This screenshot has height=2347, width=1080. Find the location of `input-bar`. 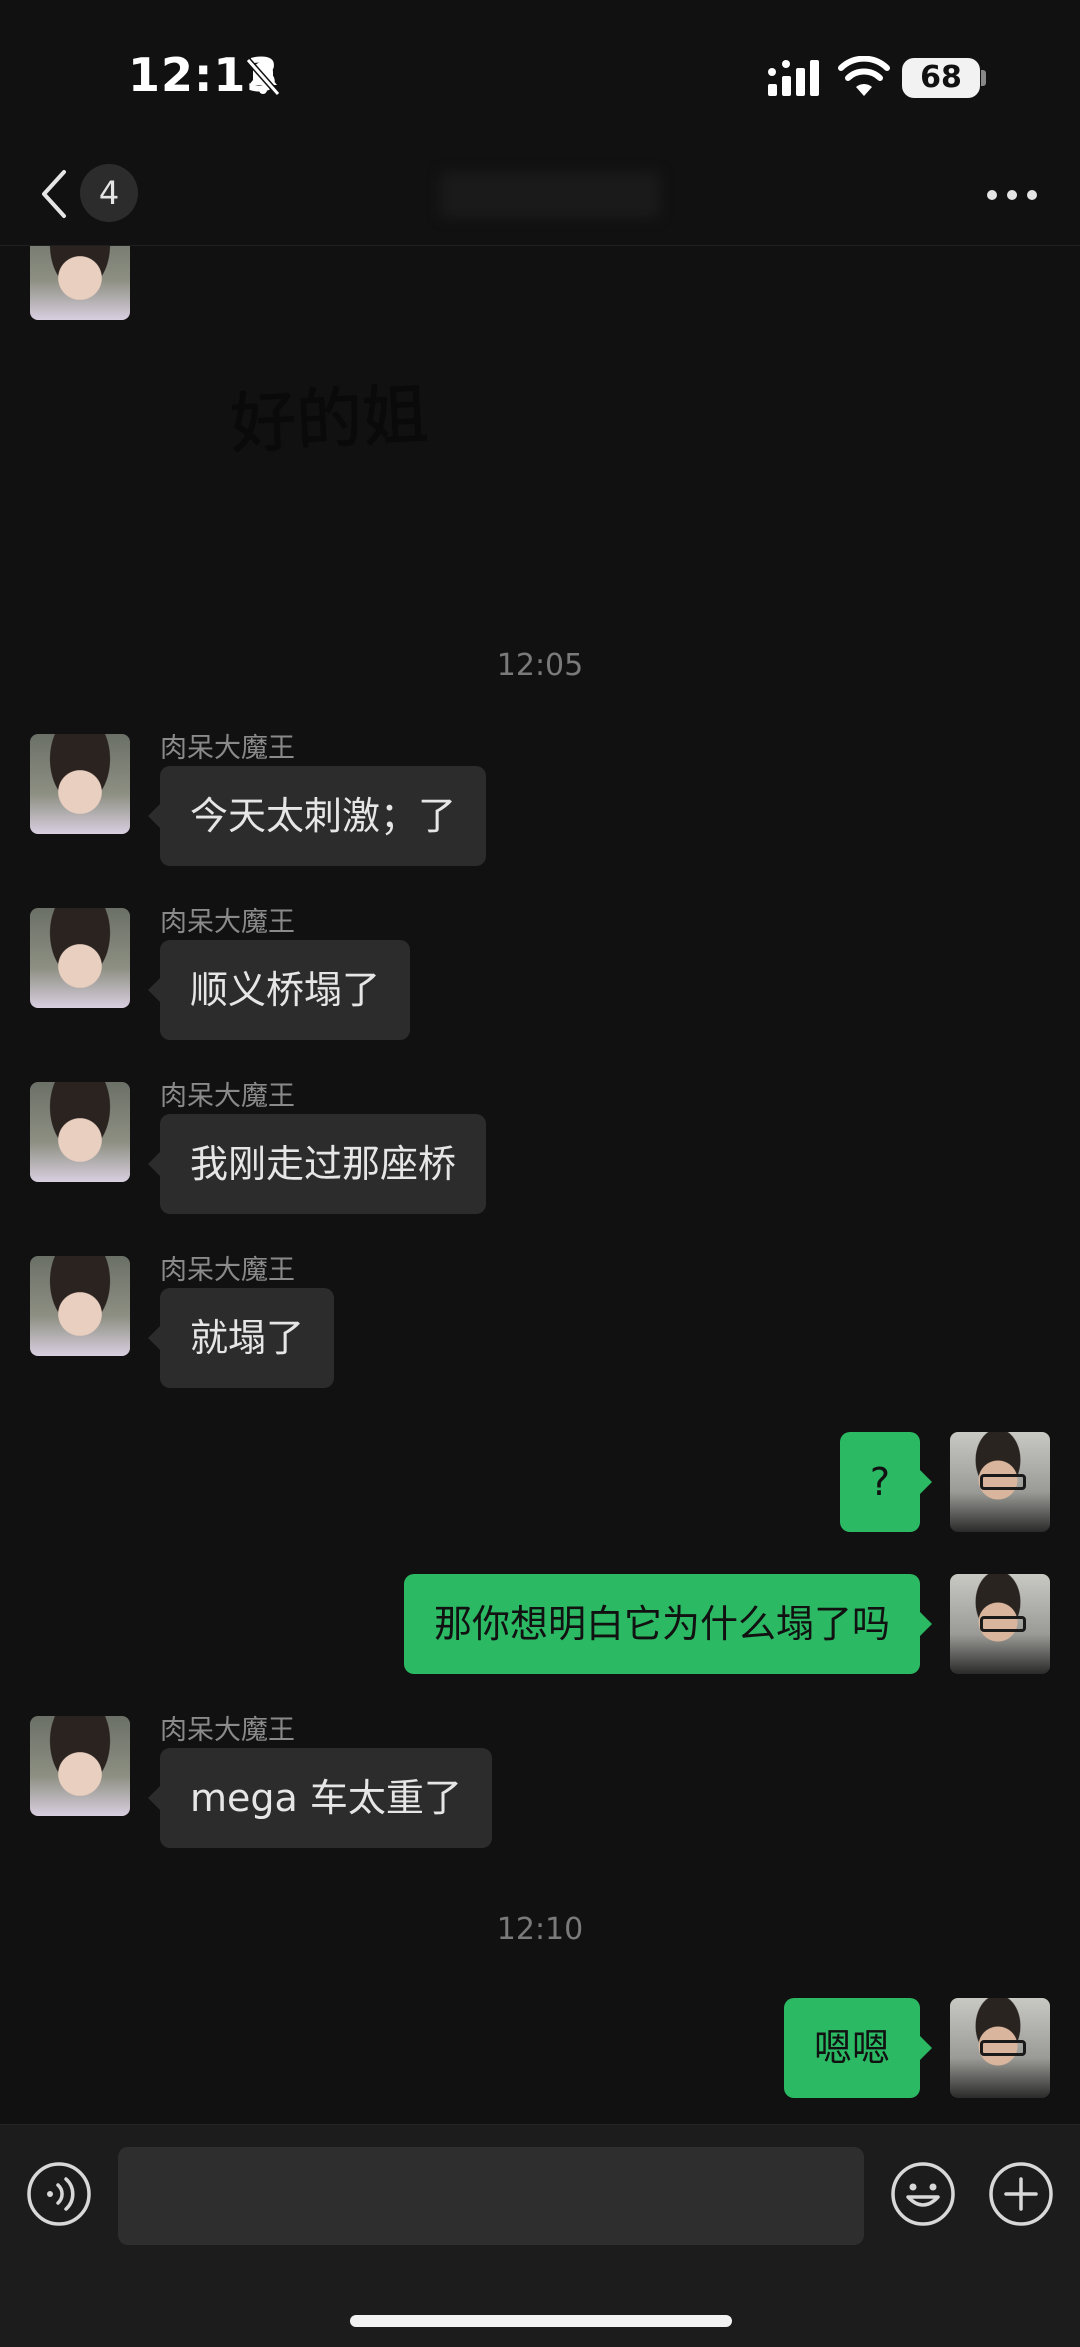

input-bar is located at coordinates (540, 2235).